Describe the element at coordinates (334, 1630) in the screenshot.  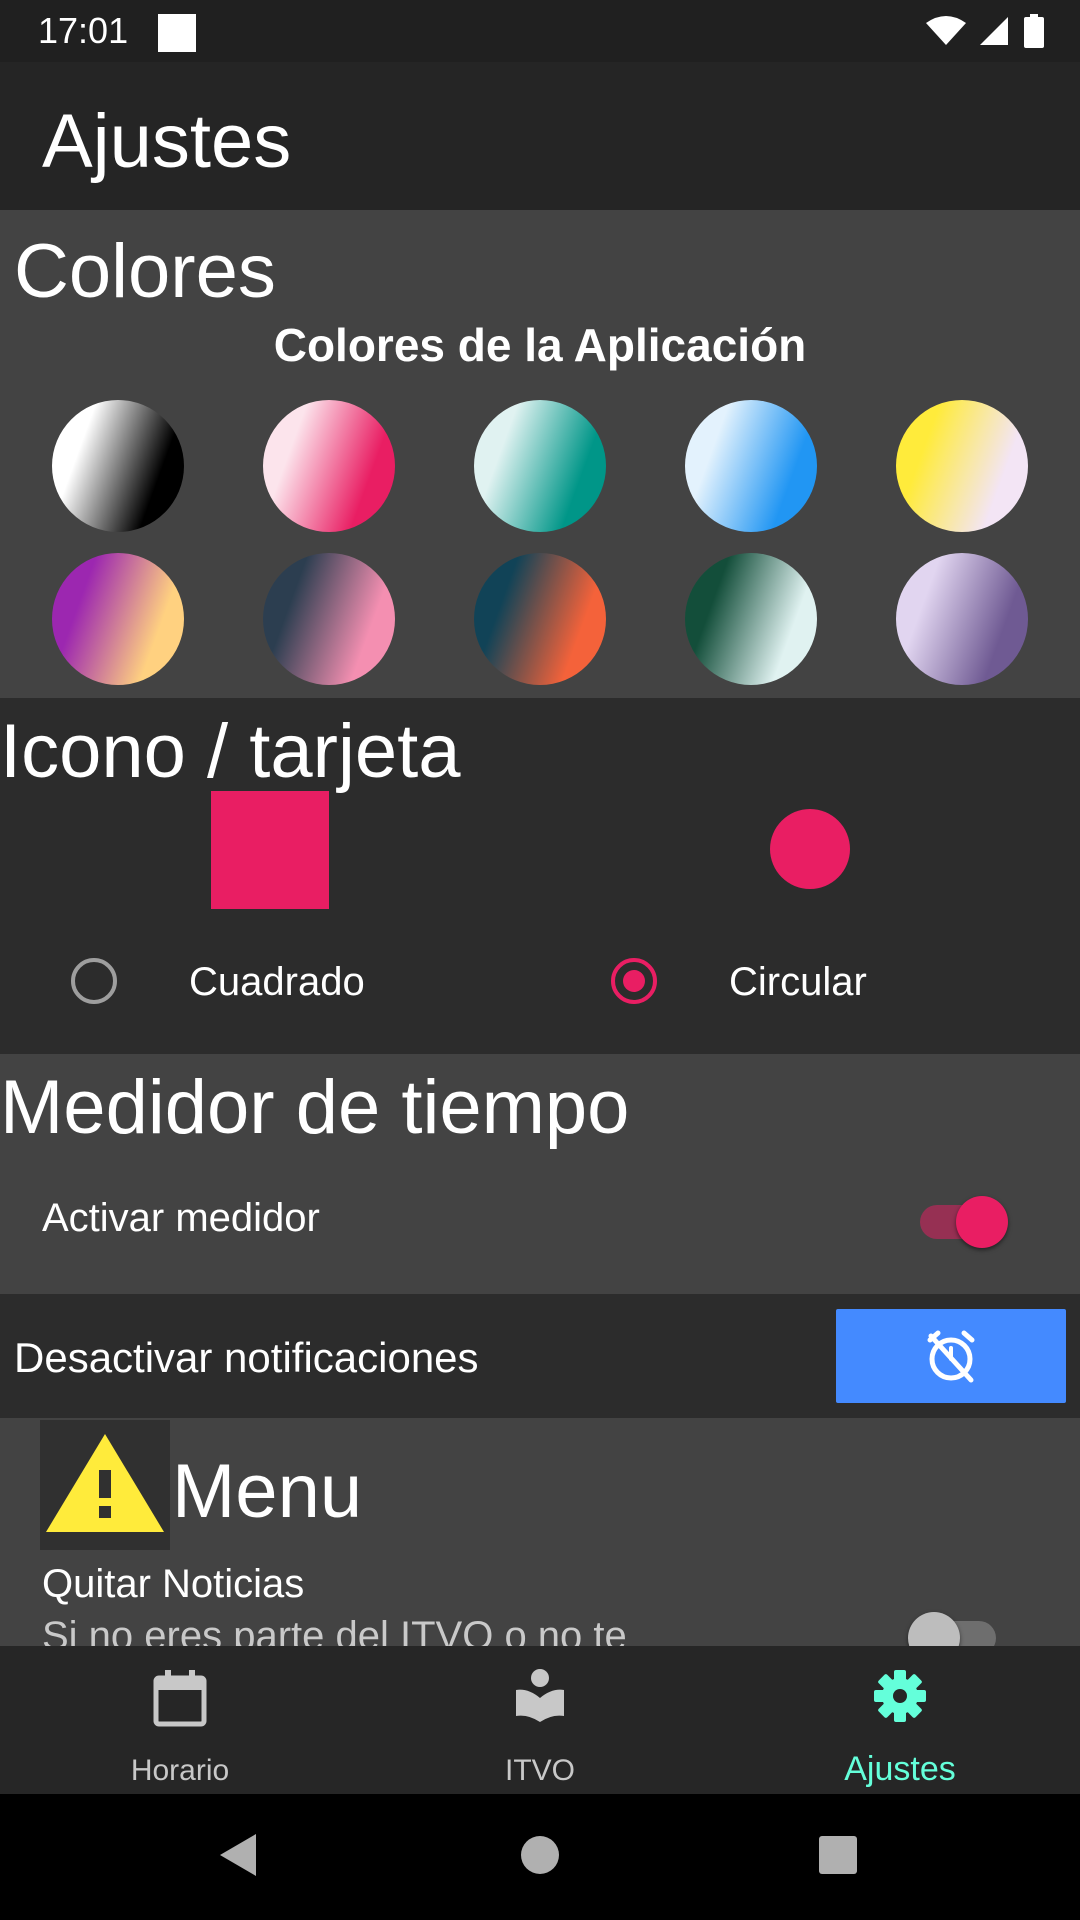
I see `quitar-noticias-description: Si no eres parte del ITVO o no te` at that location.